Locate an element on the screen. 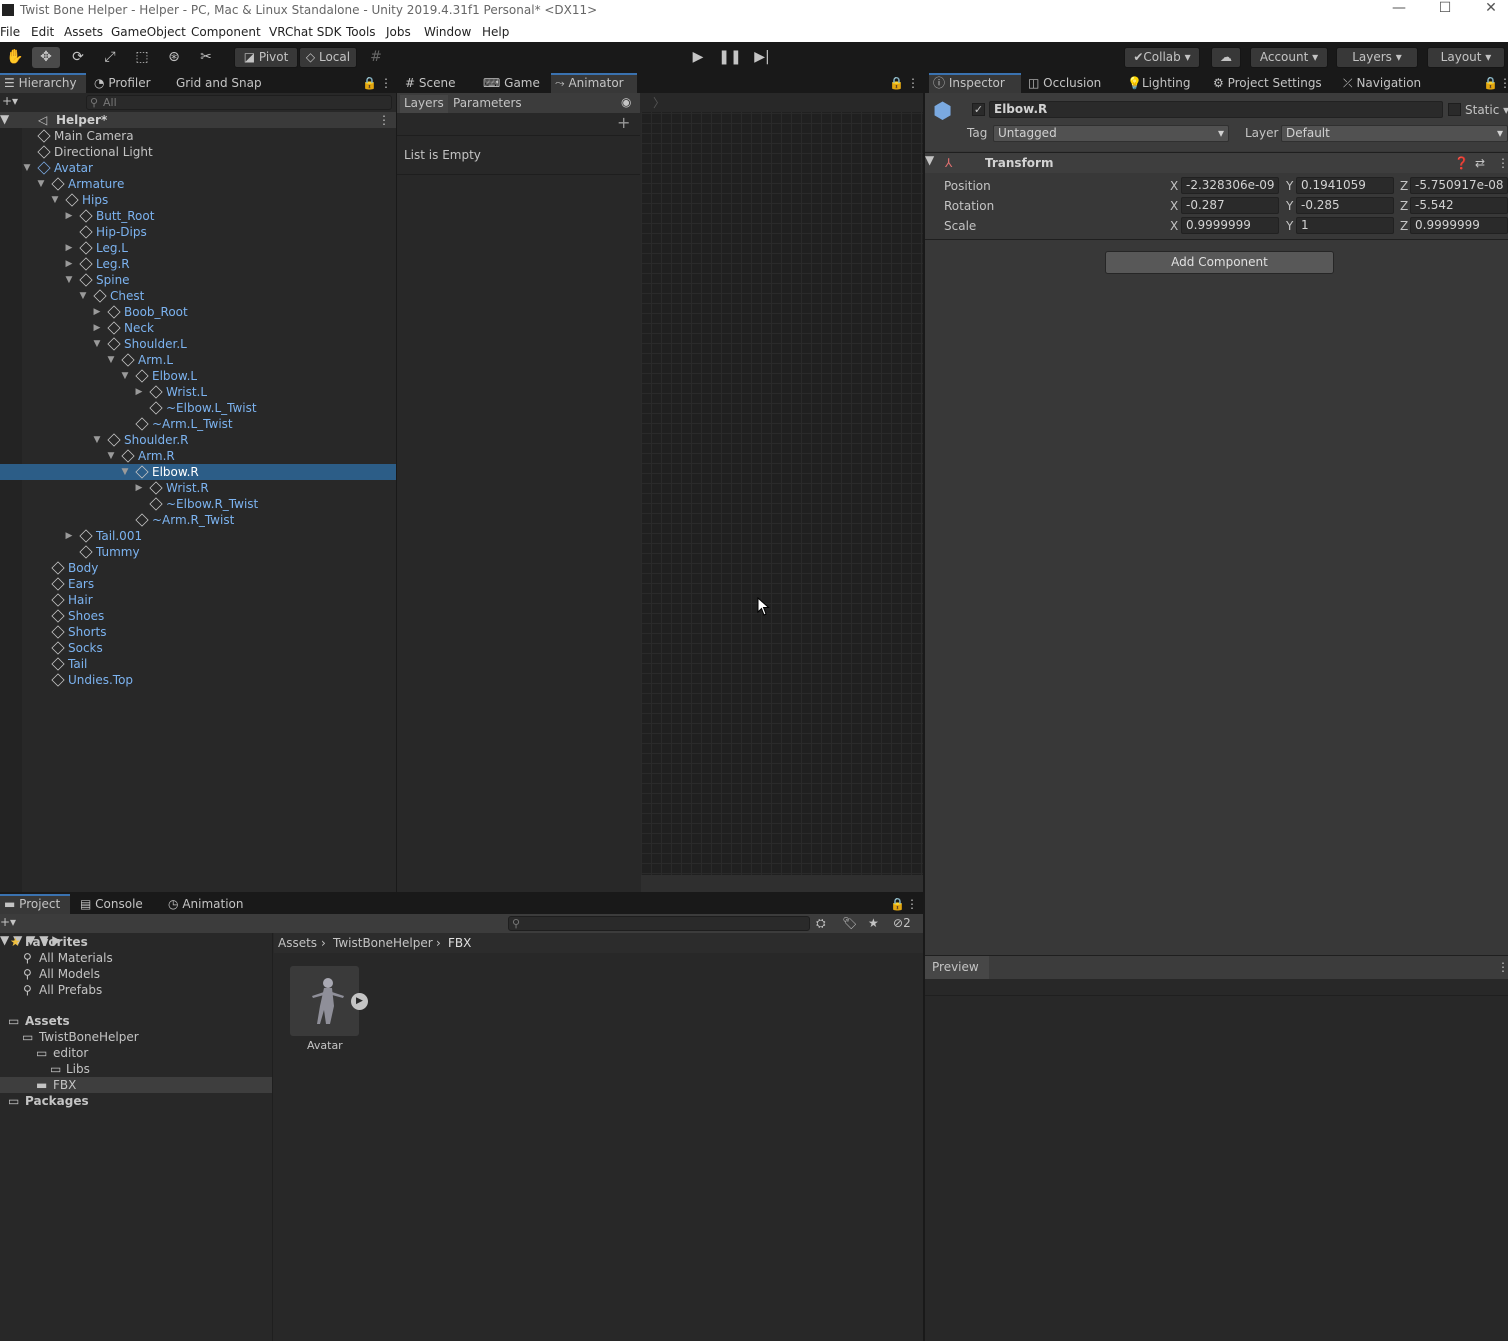  hierarchy-row: ▶ Wrist.R is located at coordinates (198, 488).